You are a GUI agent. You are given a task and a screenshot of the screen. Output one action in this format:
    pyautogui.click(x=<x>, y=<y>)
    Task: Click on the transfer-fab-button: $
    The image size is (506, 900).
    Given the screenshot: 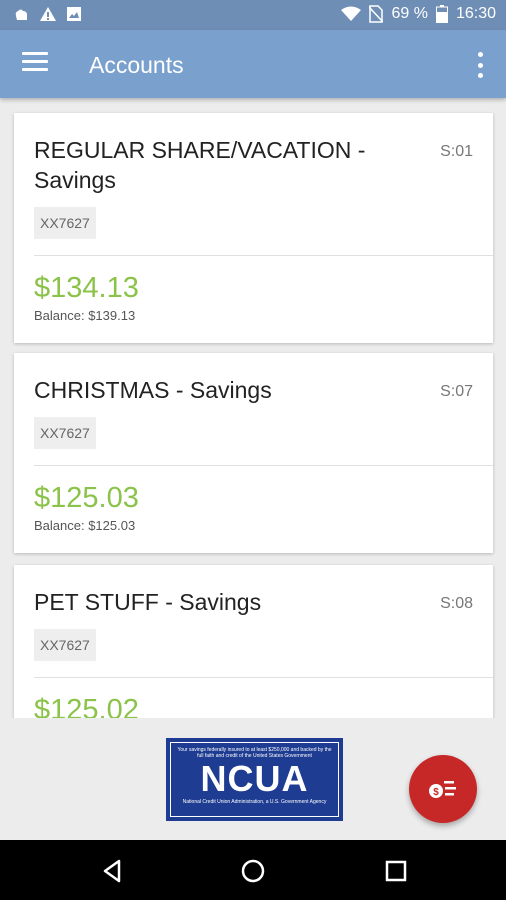 What is the action you would take?
    pyautogui.click(x=443, y=789)
    